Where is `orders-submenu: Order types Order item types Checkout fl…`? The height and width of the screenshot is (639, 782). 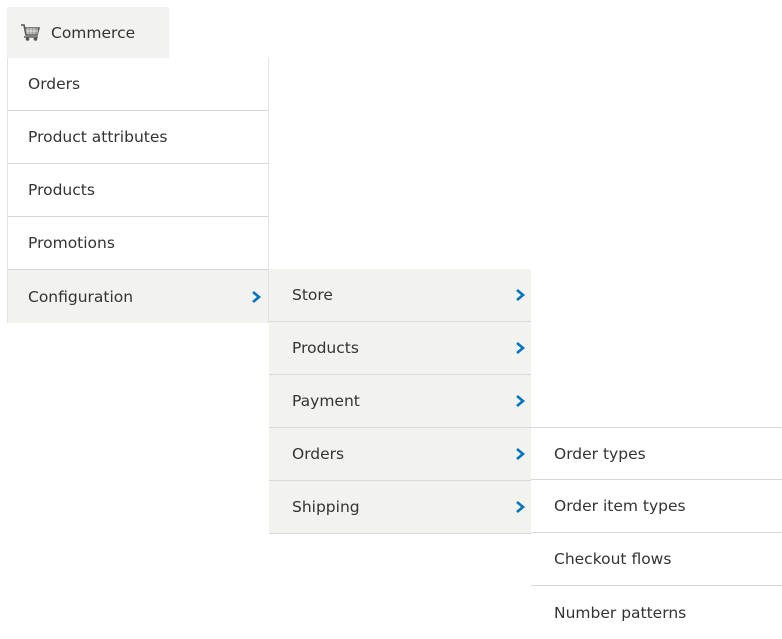
orders-submenu: Order types Order item types Checkout fl… is located at coordinates (656, 533).